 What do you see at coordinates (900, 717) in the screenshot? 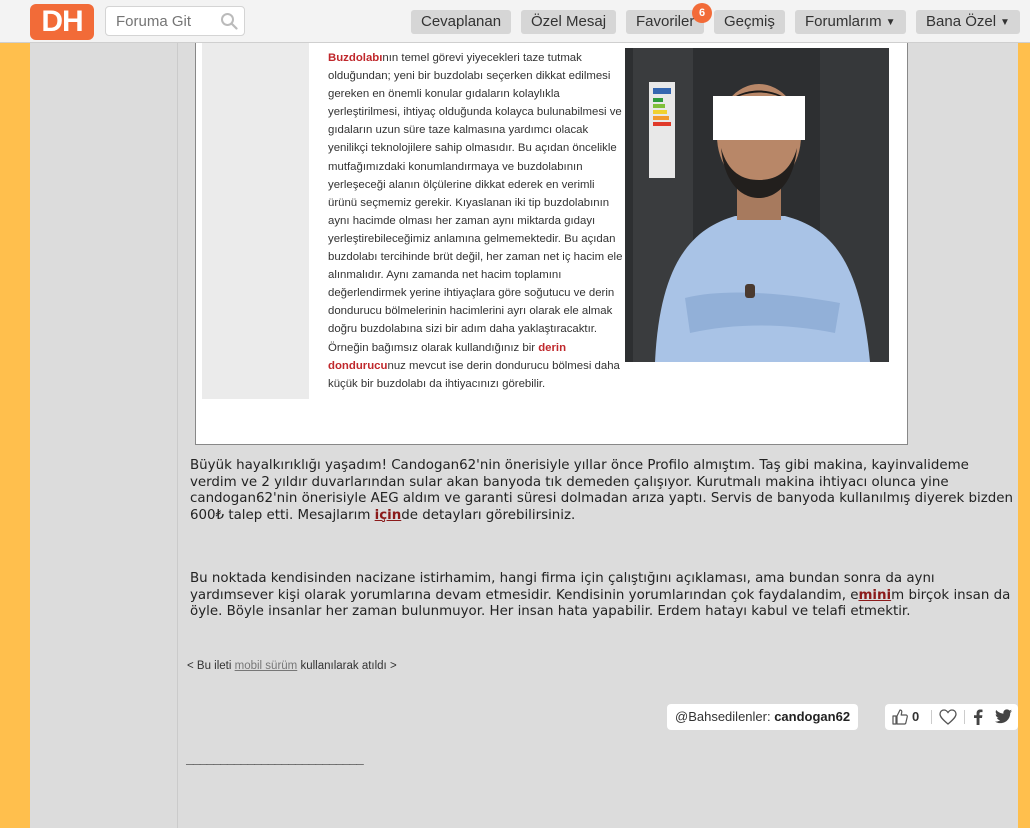
I see `thumbs-up-icon` at bounding box center [900, 717].